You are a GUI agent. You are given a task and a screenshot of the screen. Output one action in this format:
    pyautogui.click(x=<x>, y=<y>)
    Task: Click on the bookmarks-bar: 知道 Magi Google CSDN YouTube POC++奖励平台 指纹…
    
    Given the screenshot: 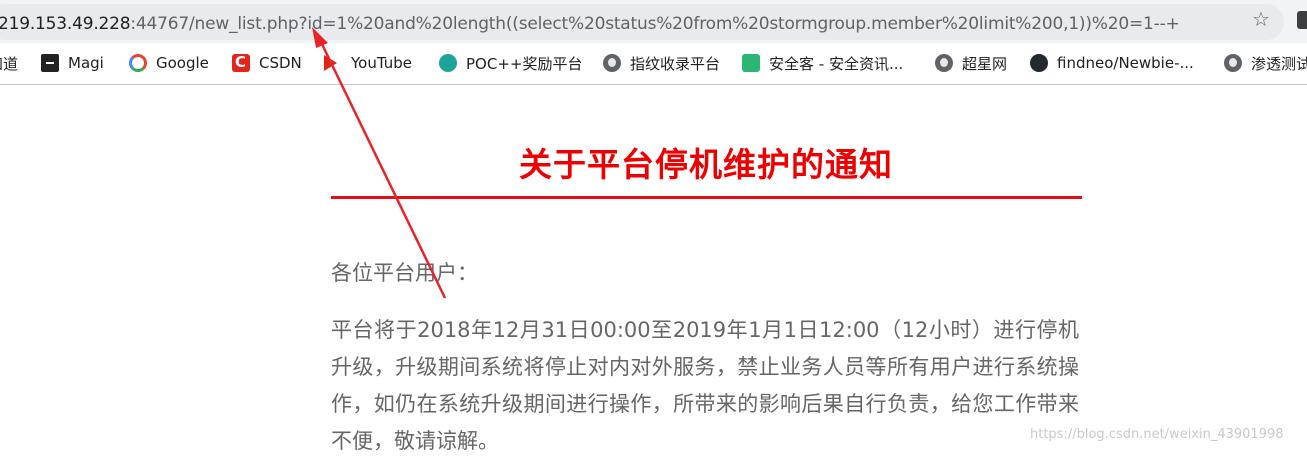 What is the action you would take?
    pyautogui.click(x=653, y=64)
    